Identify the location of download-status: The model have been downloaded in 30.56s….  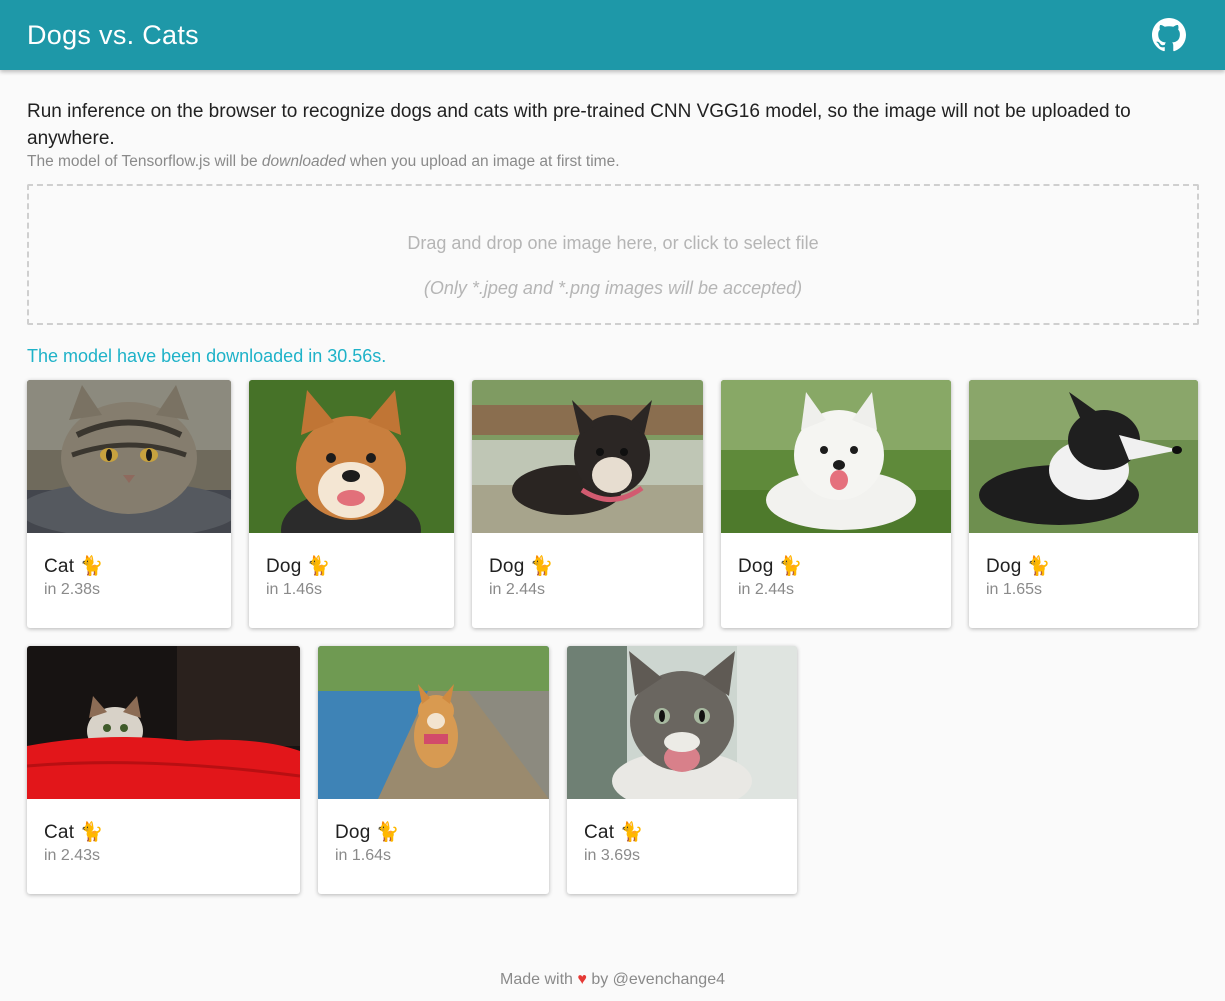
(207, 356).